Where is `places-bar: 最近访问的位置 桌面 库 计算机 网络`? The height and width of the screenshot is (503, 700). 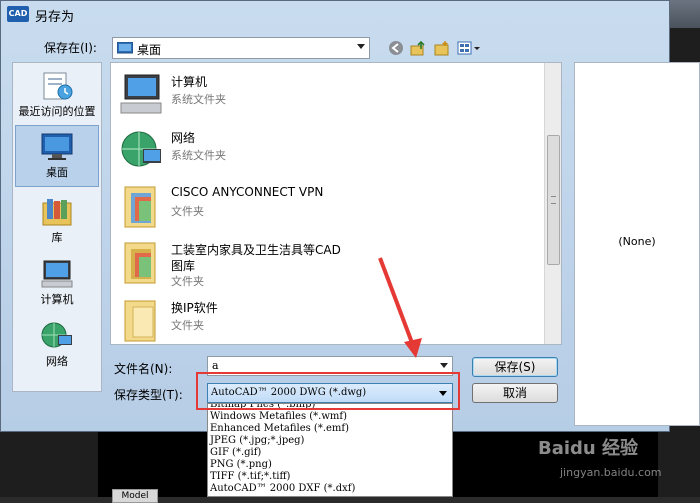
places-bar: 最近访问的位置 桌面 库 计算机 网络 is located at coordinates (57, 227).